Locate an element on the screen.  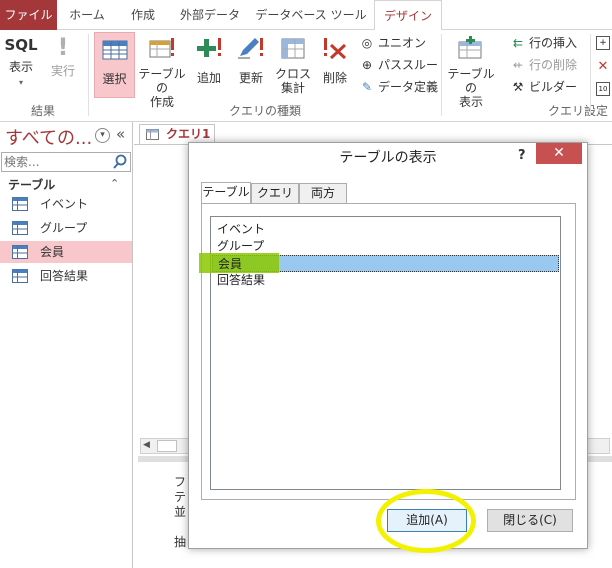
list-item: 回答結果 is located at coordinates (385, 280).